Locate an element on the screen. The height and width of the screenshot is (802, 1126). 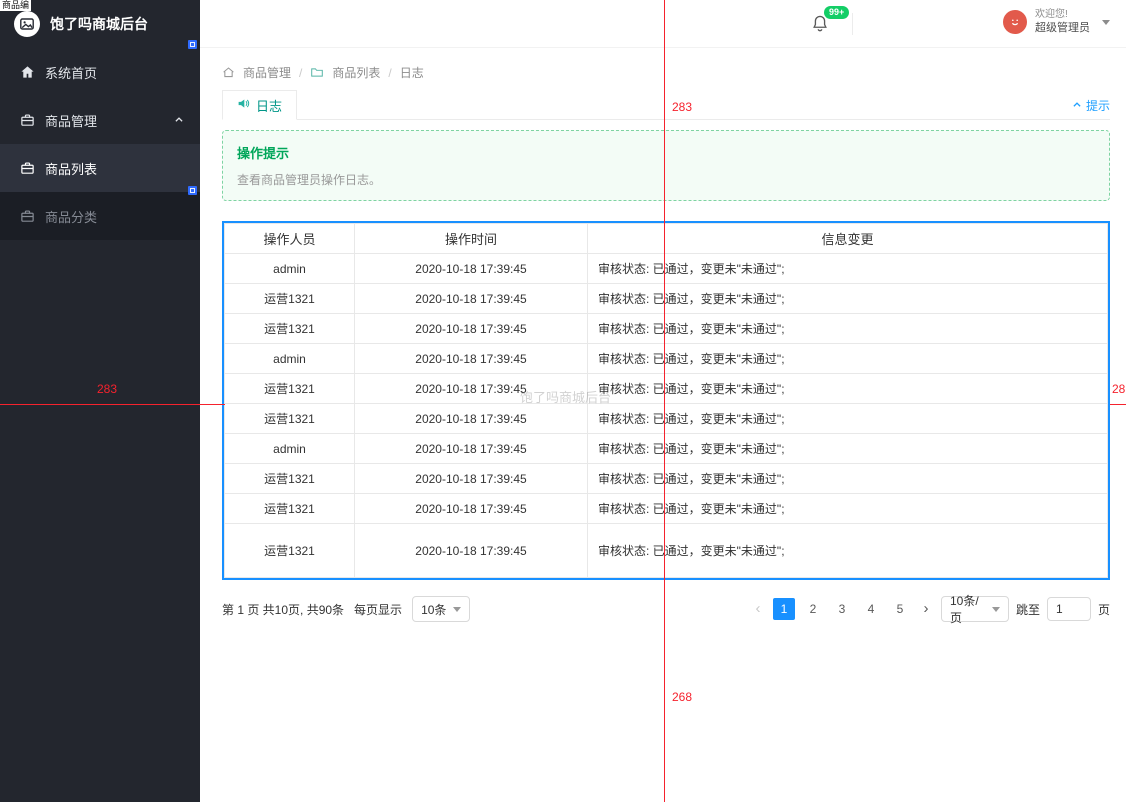
alert-body: 查看商品管理员操作日志。 is located at coordinates (309, 180).